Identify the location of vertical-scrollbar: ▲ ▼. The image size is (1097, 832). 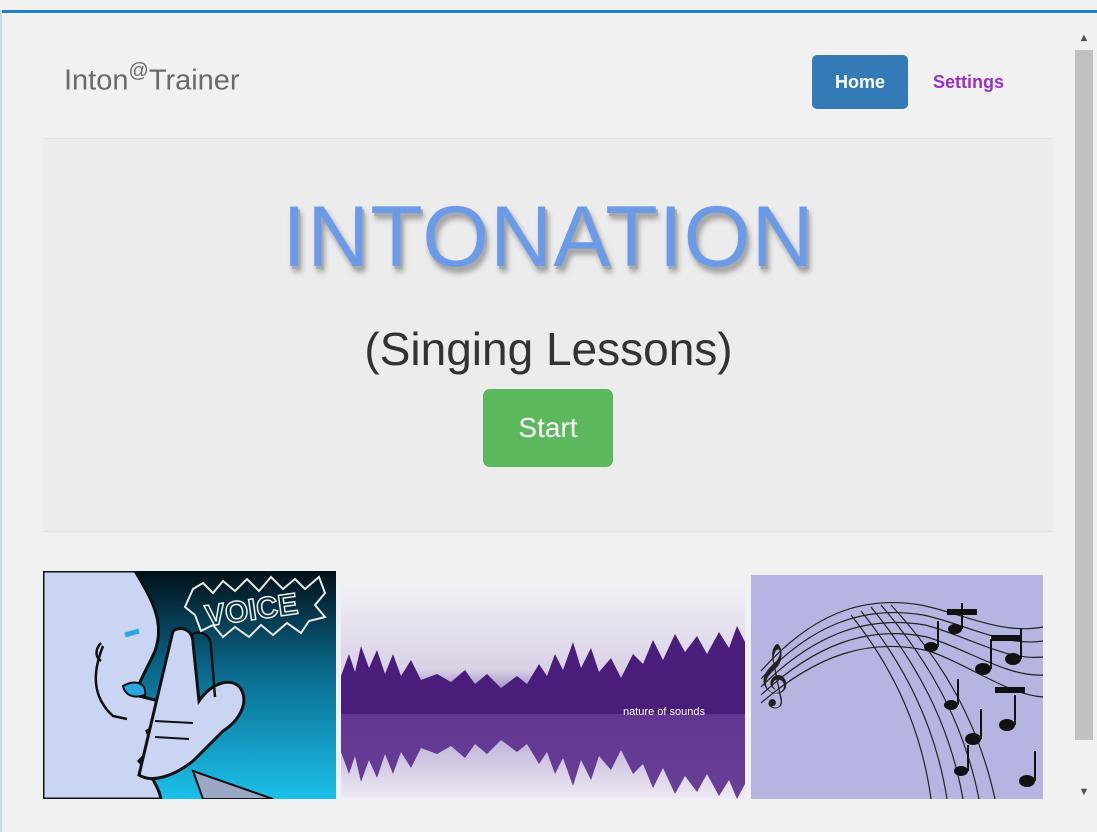
(1084, 416).